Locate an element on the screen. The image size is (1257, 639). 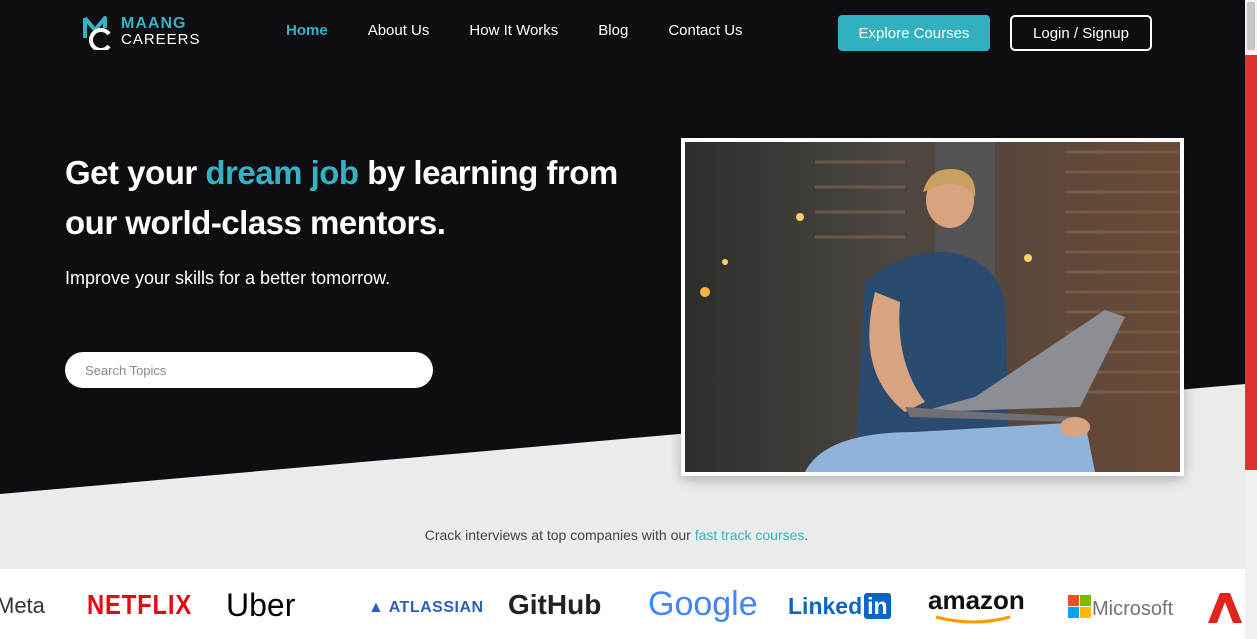
meta-logo: Meta is located at coordinates (22, 605).